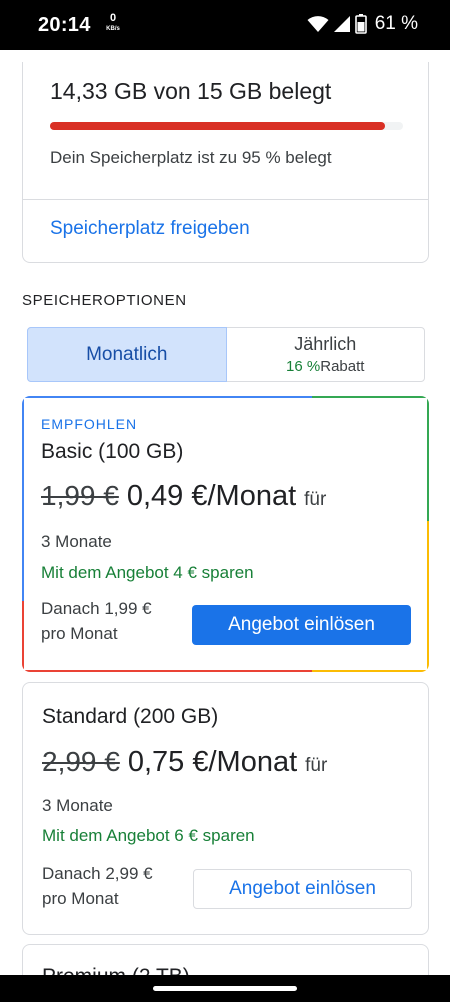  What do you see at coordinates (64, 25) in the screenshot?
I see `status-time: 20:14` at bounding box center [64, 25].